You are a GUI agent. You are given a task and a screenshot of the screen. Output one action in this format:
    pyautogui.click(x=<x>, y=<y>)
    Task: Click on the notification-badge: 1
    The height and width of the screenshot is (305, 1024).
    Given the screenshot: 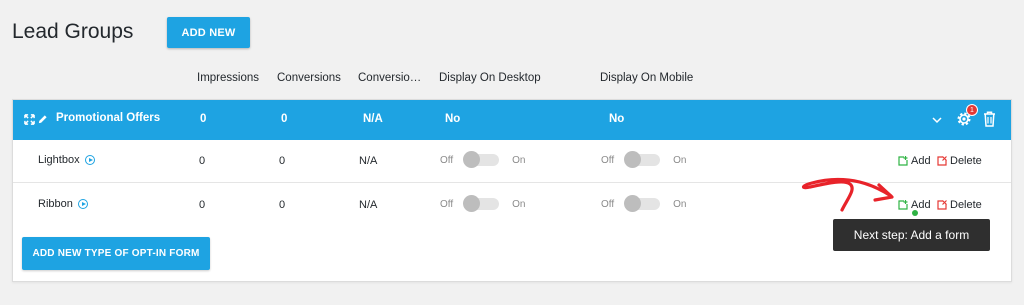 What is the action you would take?
    pyautogui.click(x=972, y=110)
    